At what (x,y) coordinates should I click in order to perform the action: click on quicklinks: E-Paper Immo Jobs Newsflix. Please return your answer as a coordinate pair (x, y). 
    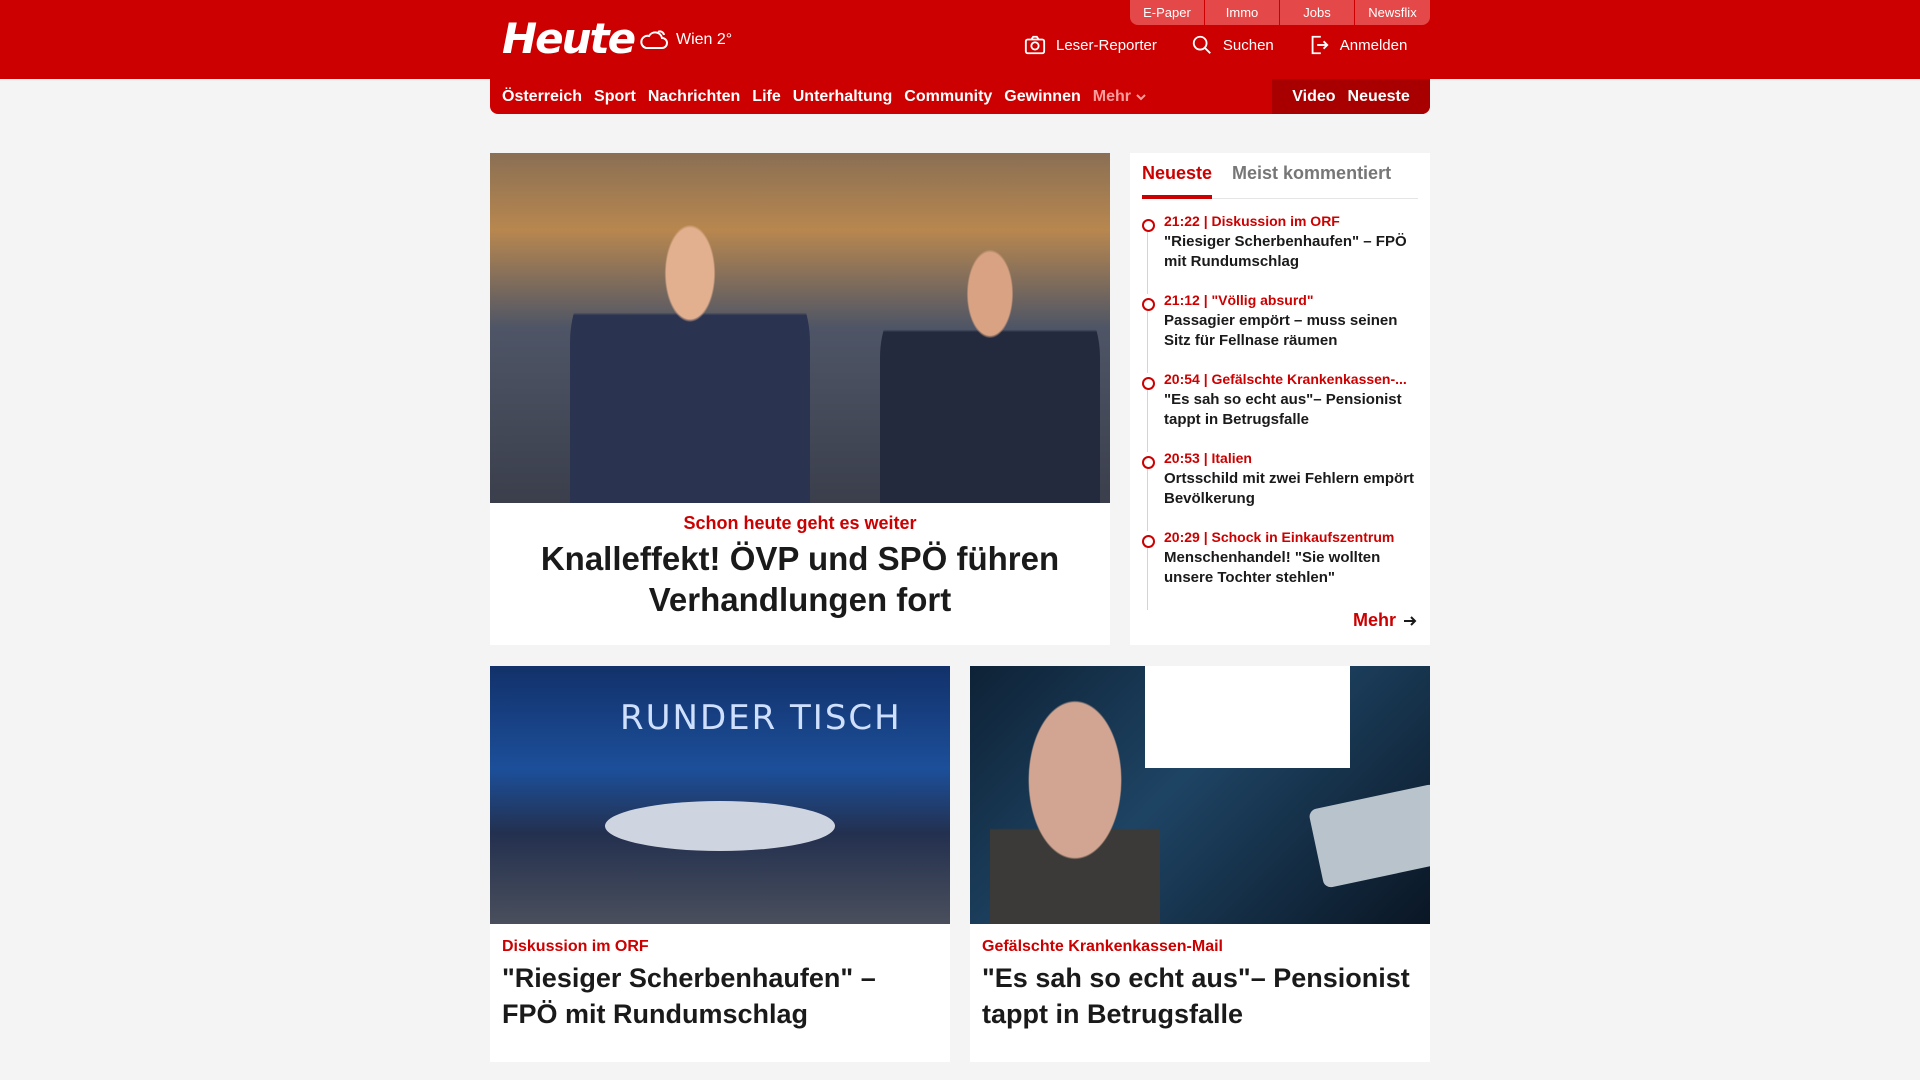
    Looking at the image, I should click on (1280, 12).